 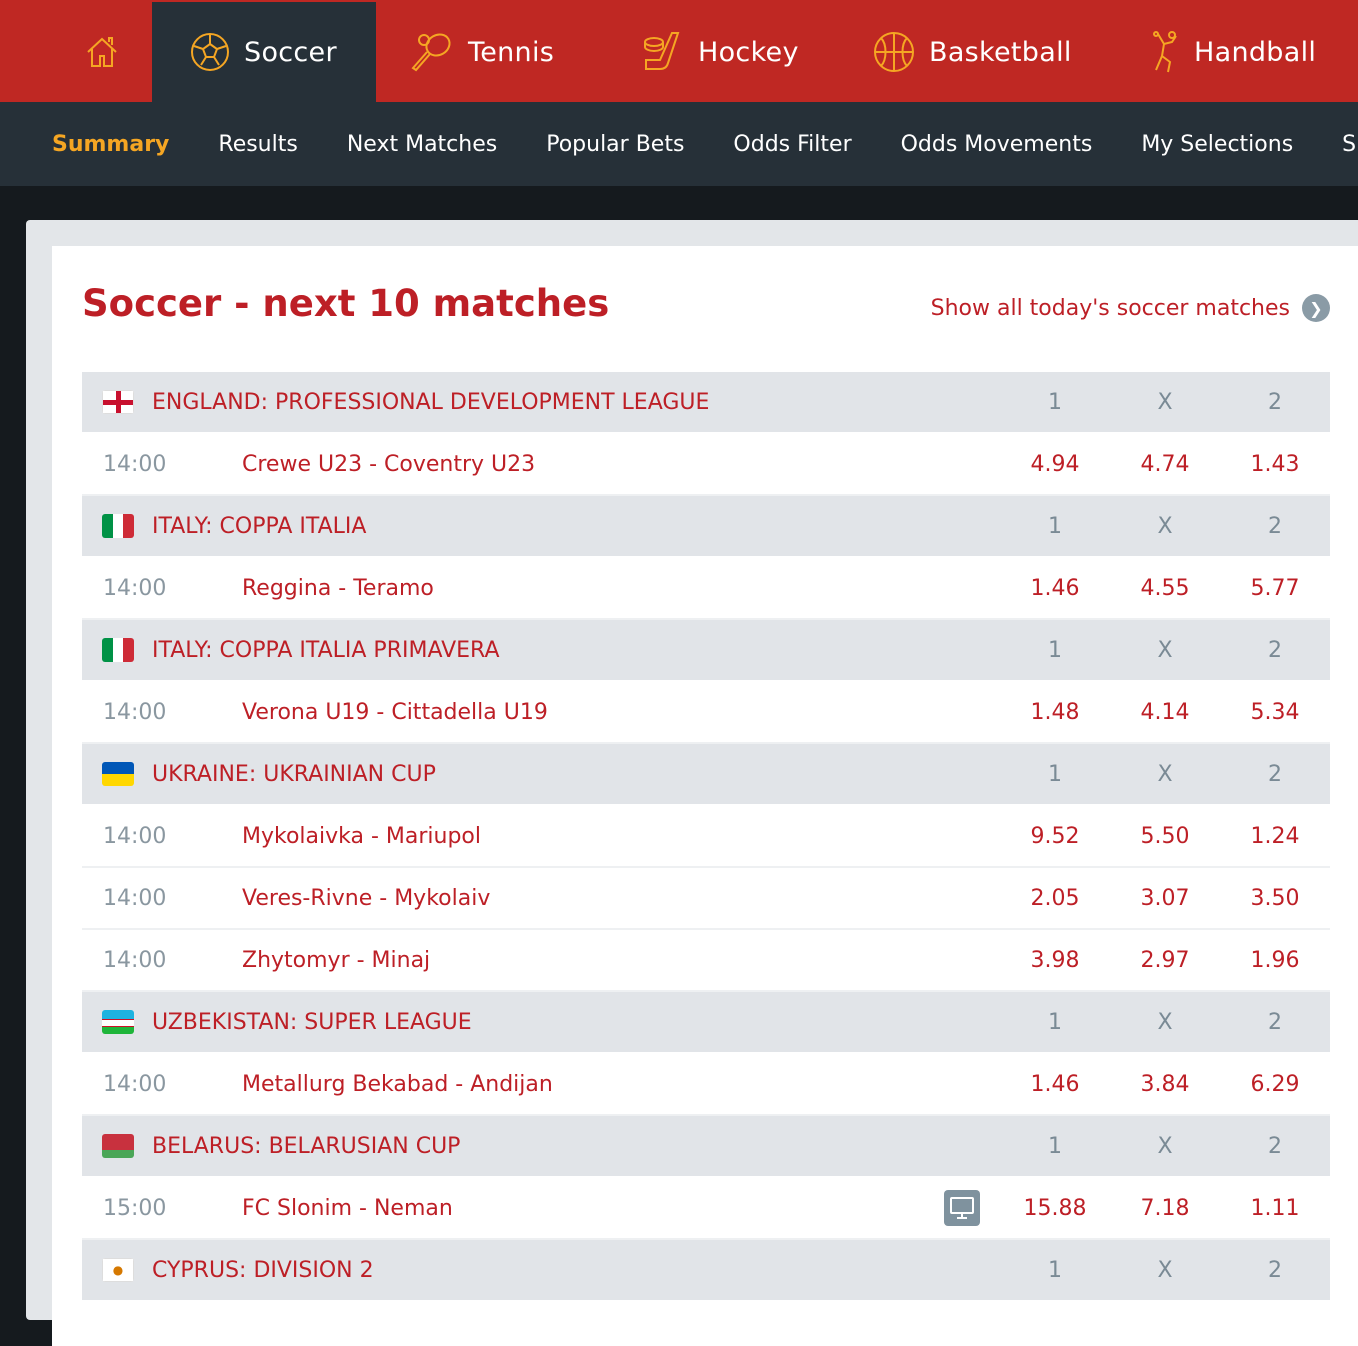 I want to click on league-link: Ukraine: Ukrainian Cup, so click(x=294, y=774).